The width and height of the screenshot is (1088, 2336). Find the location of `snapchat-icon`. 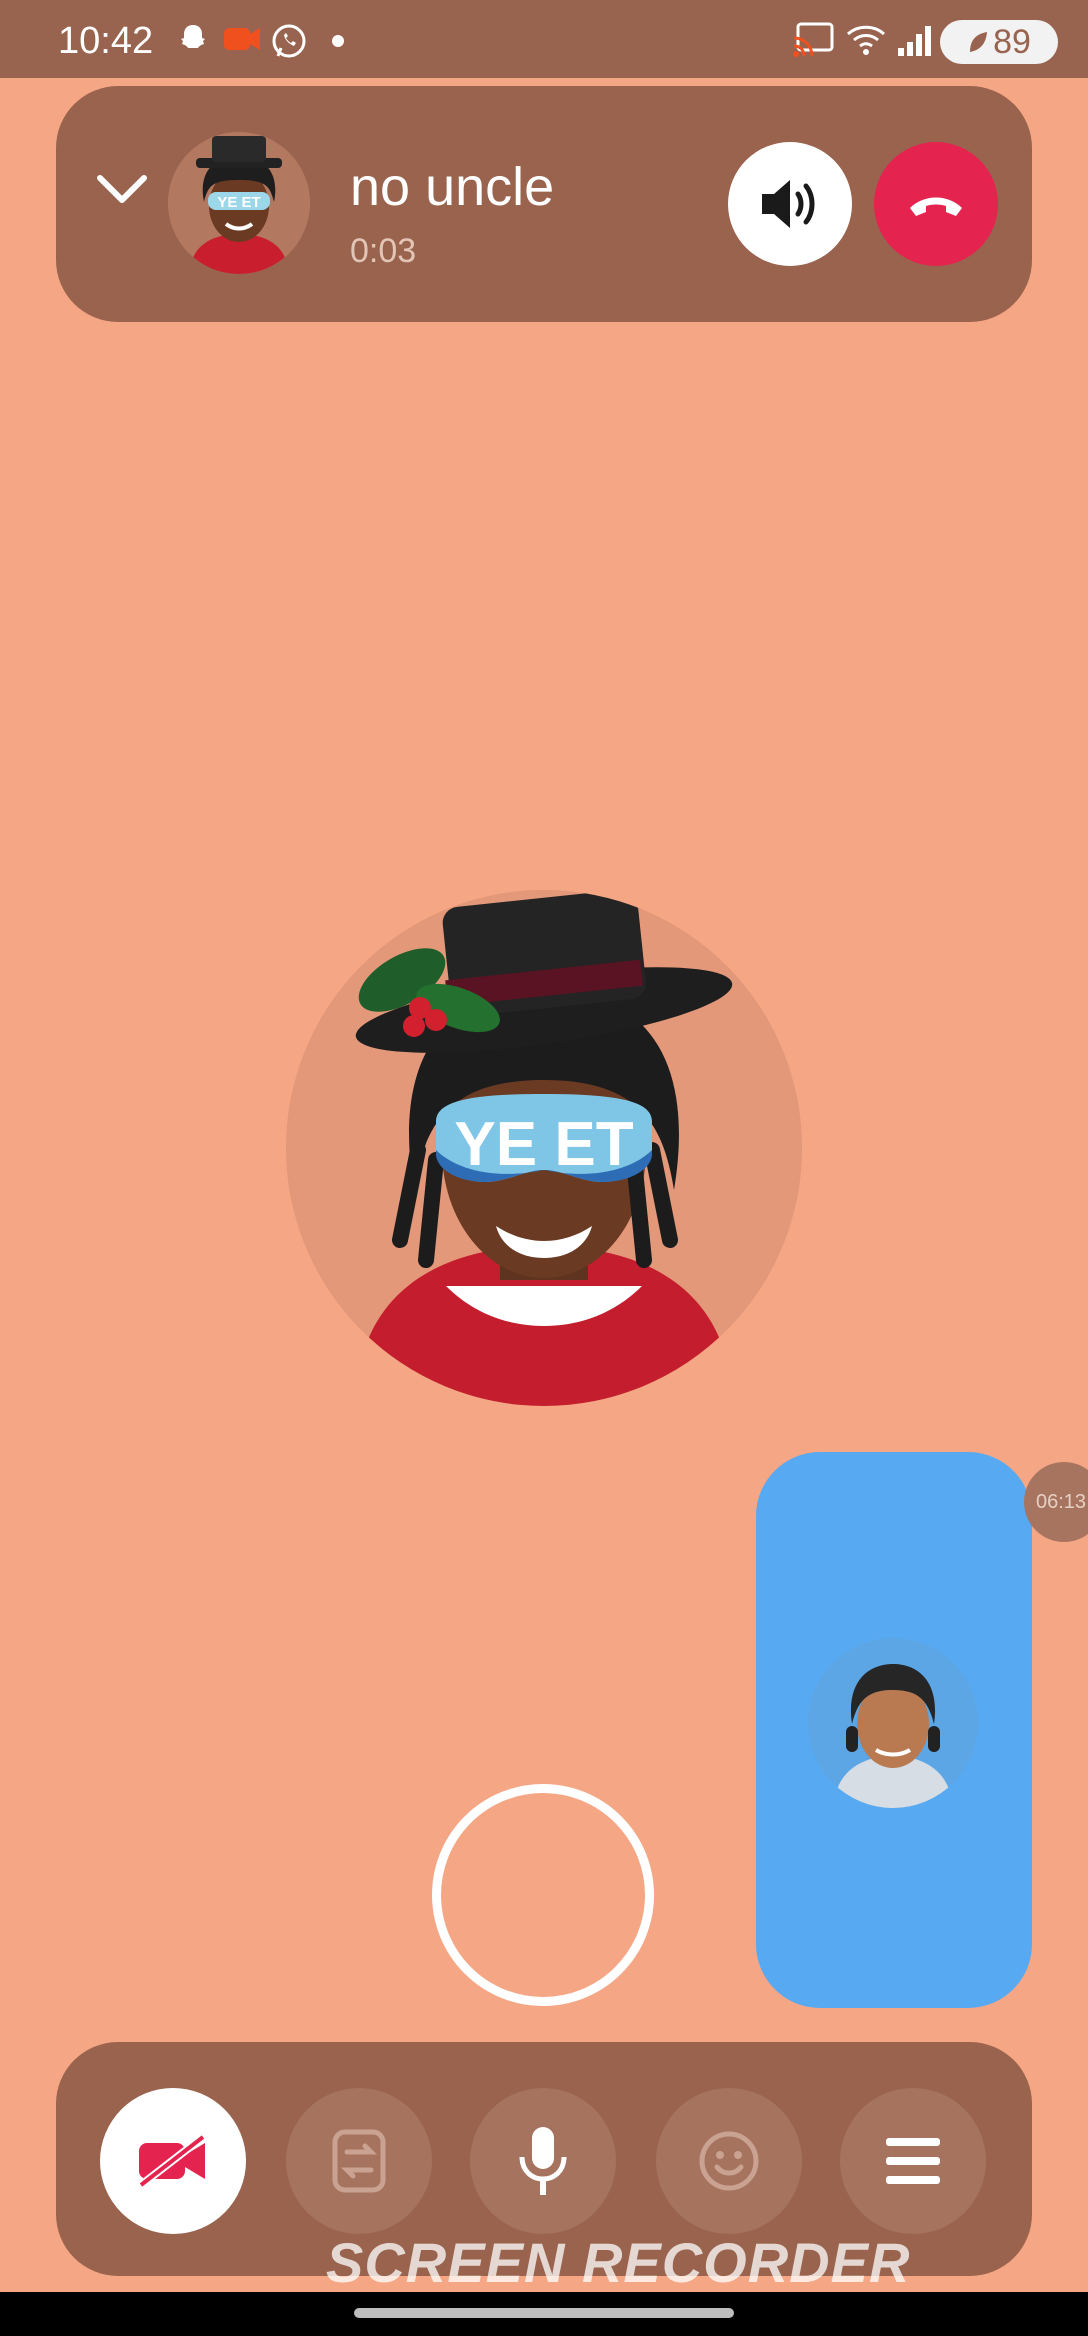

snapchat-icon is located at coordinates (193, 41).